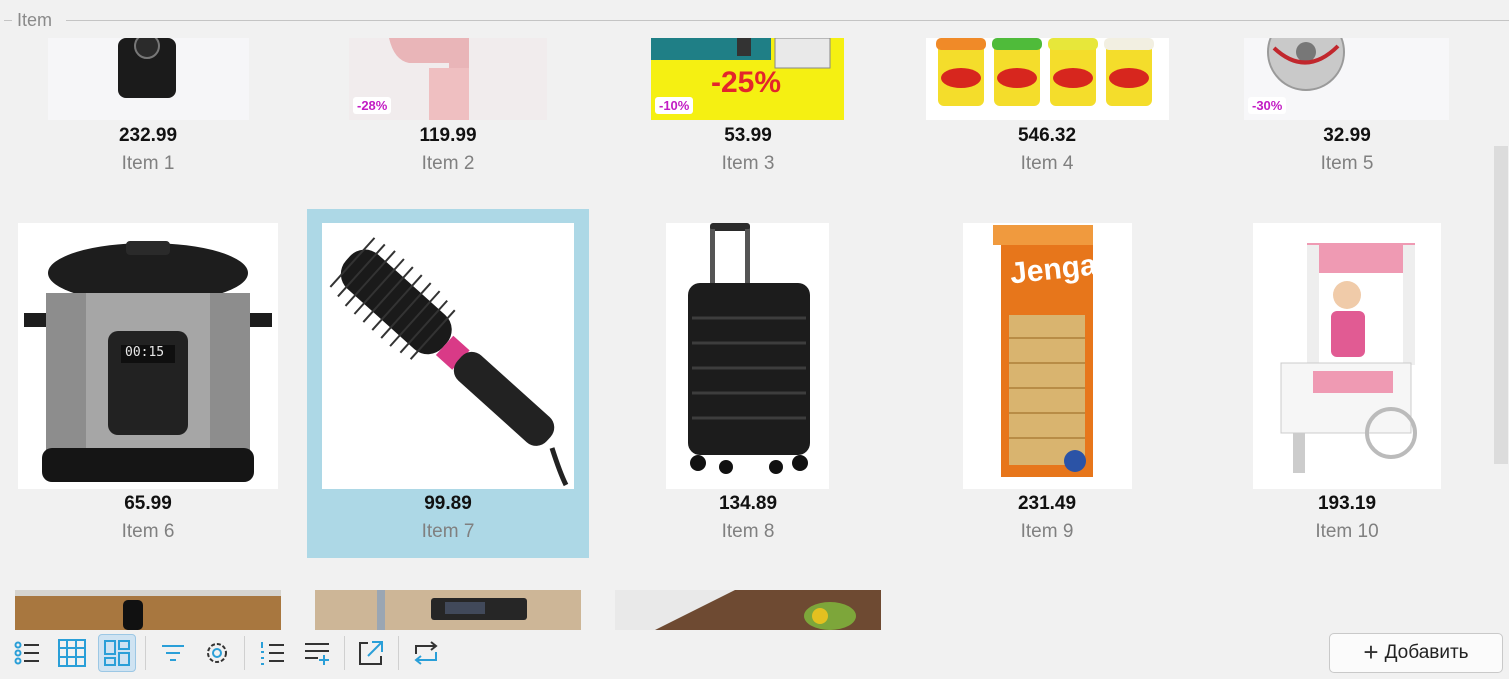 The height and width of the screenshot is (679, 1509). Describe the element at coordinates (448, 531) in the screenshot. I see `item-name: Item 7` at that location.